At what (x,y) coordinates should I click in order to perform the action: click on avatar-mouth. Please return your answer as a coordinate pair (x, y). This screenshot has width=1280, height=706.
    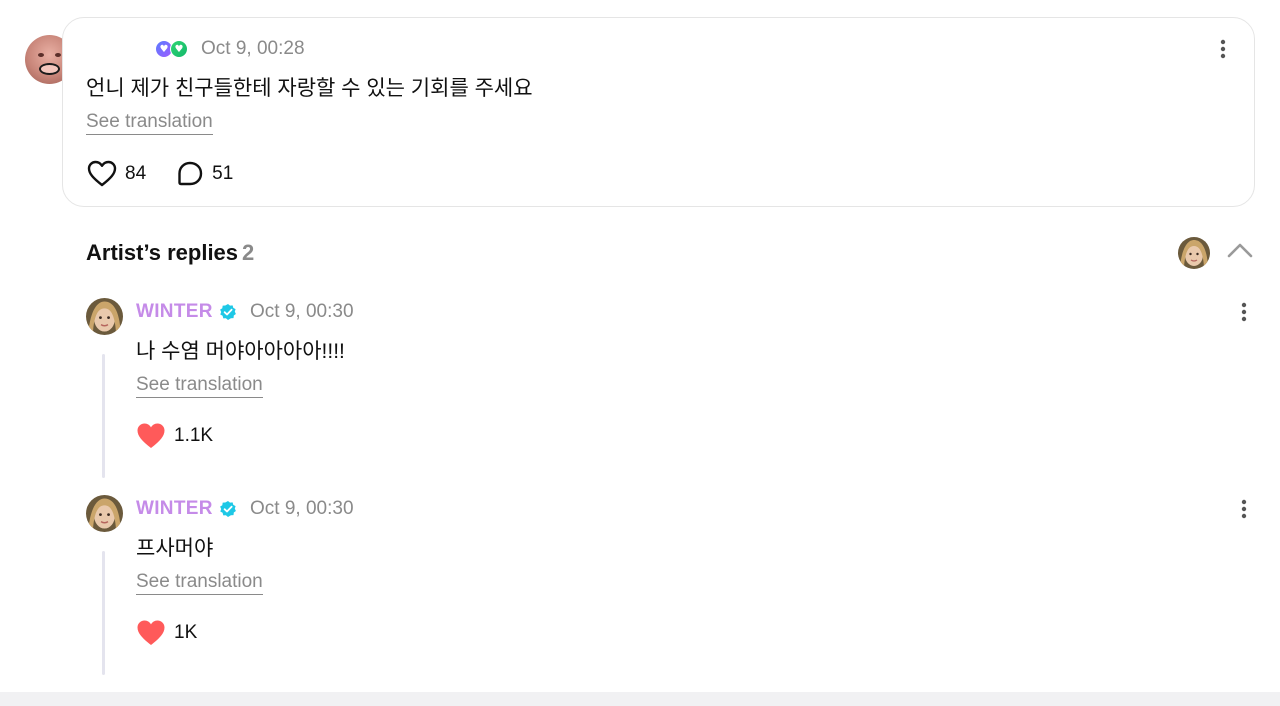
    Looking at the image, I should click on (49, 69).